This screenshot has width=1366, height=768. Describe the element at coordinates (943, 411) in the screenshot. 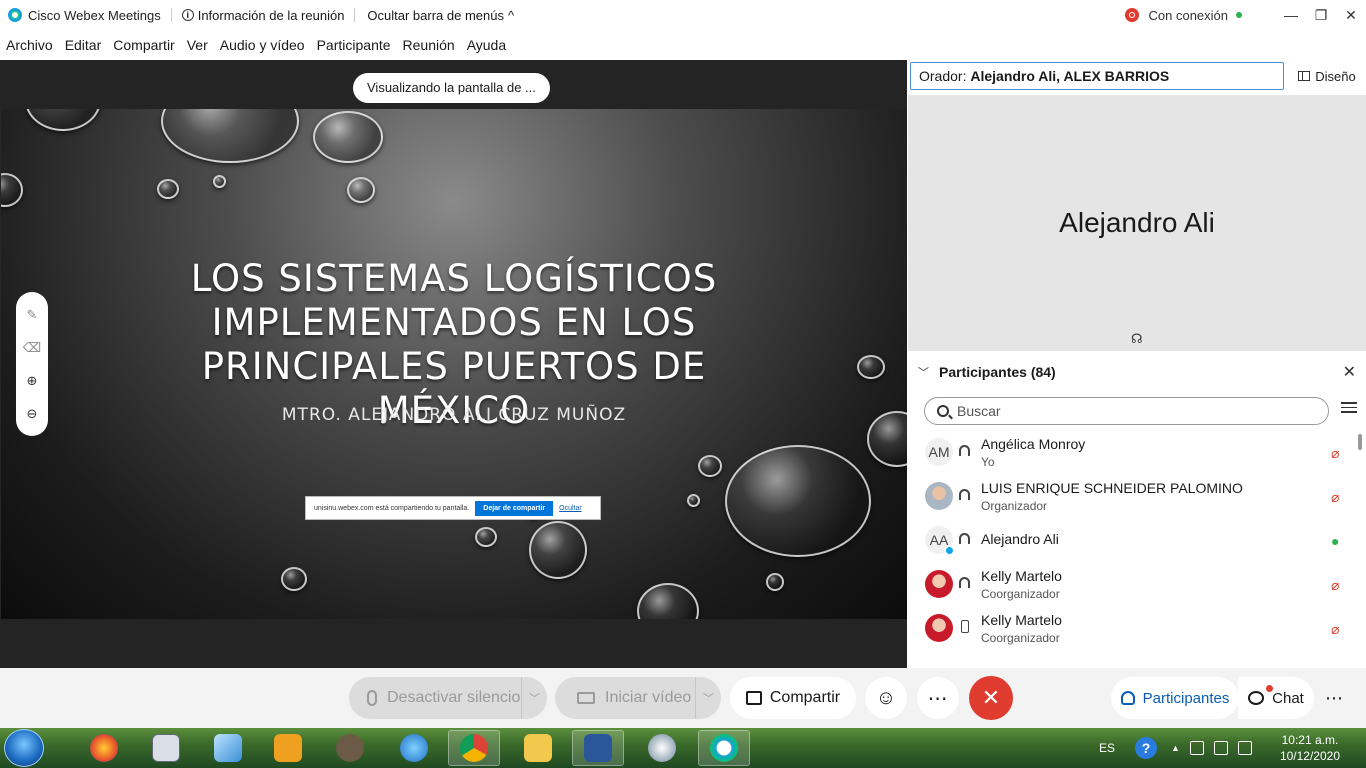

I see `search-icon` at that location.